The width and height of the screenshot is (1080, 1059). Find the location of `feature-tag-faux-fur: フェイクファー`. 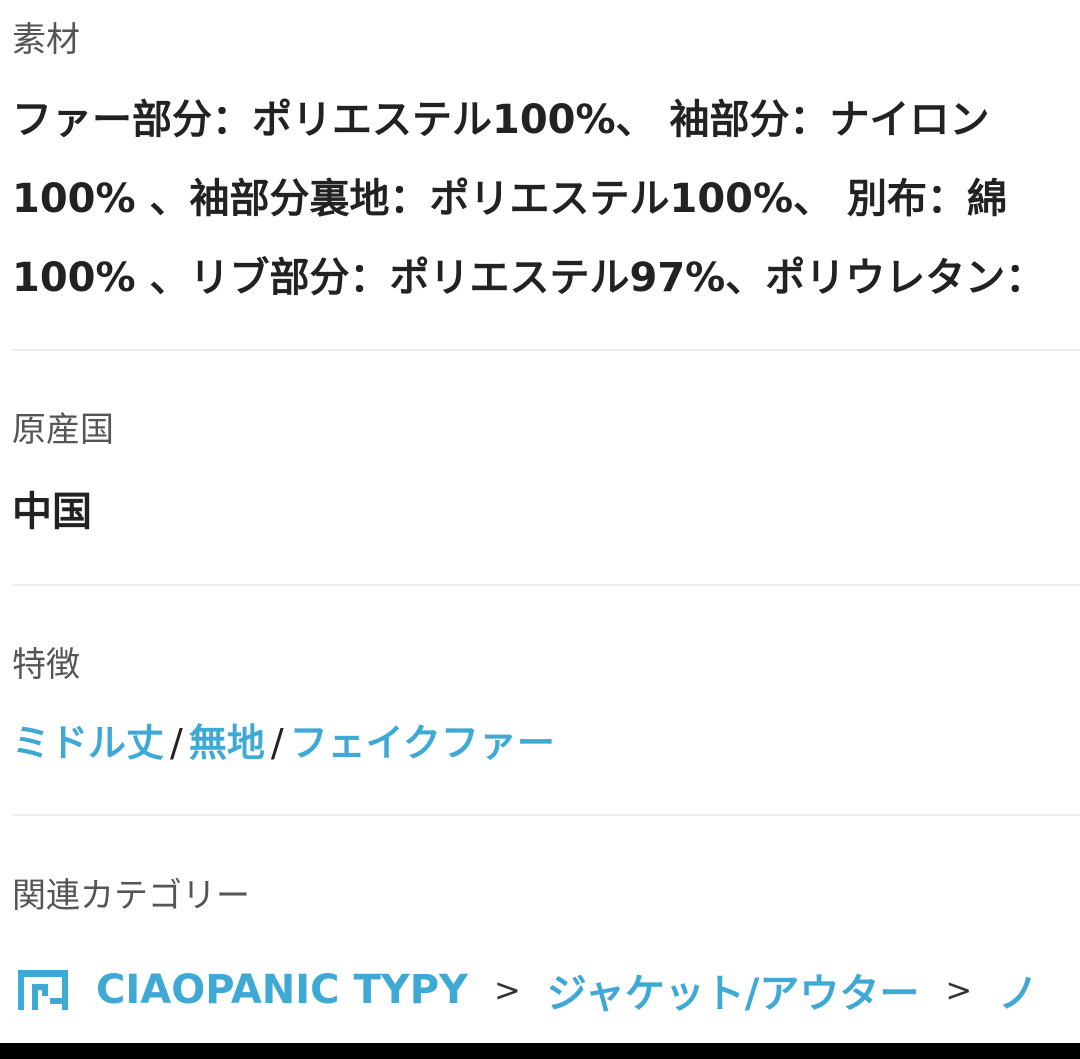

feature-tag-faux-fur: フェイクファー is located at coordinates (422, 743).